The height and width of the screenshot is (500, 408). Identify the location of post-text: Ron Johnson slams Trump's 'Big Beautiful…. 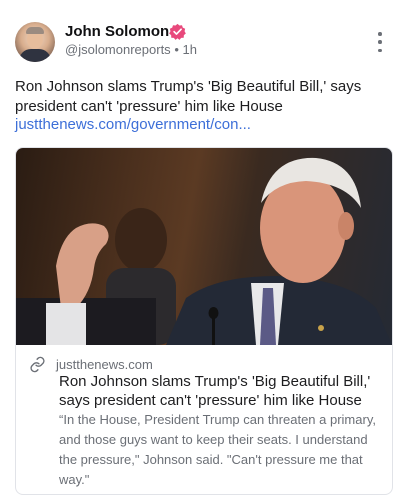
(188, 96).